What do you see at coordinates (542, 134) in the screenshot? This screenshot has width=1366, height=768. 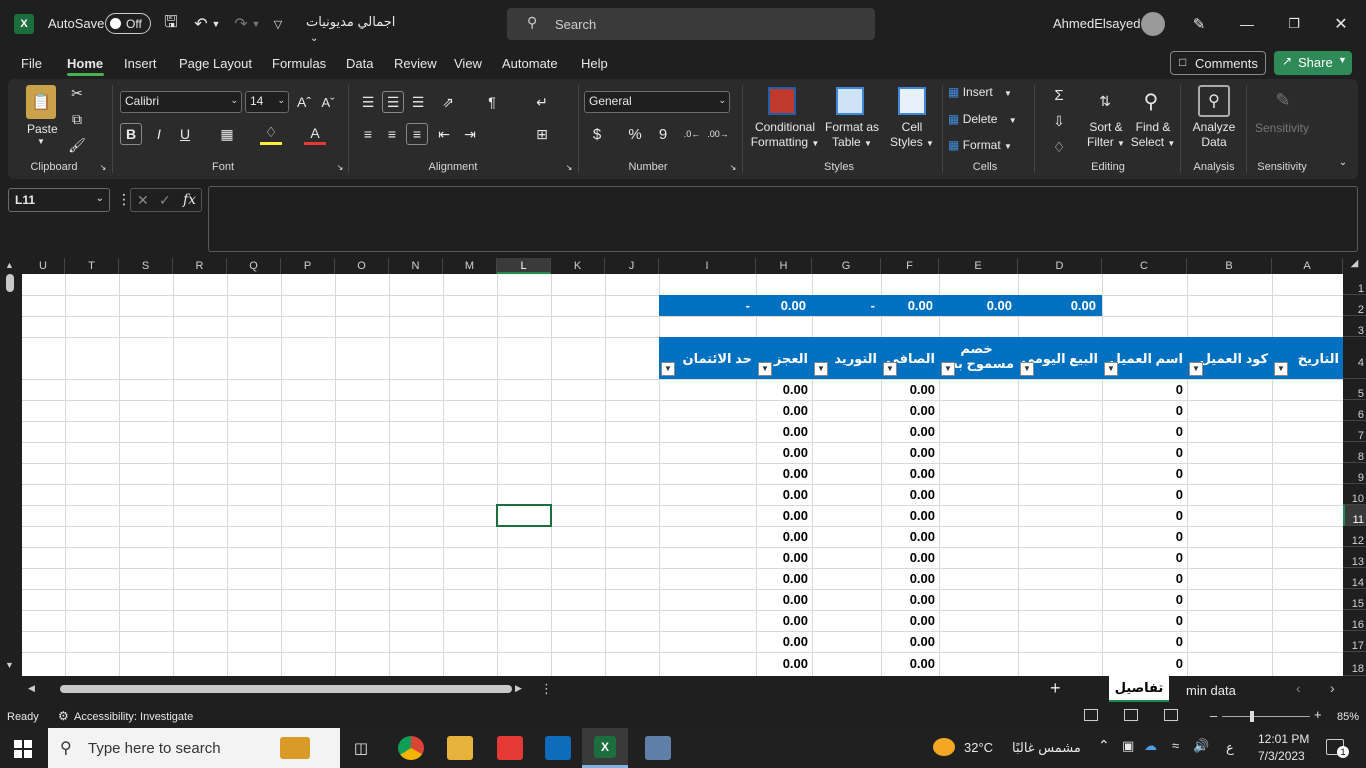 I see `merge-icon: ⊞` at bounding box center [542, 134].